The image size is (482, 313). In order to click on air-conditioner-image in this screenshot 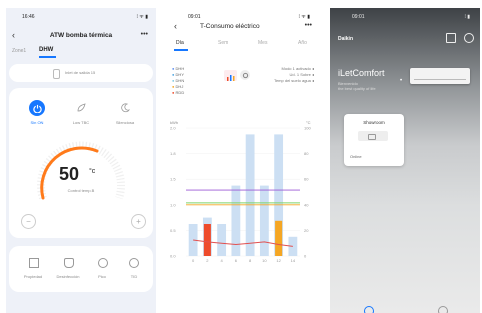, I will do `click(440, 76)`.